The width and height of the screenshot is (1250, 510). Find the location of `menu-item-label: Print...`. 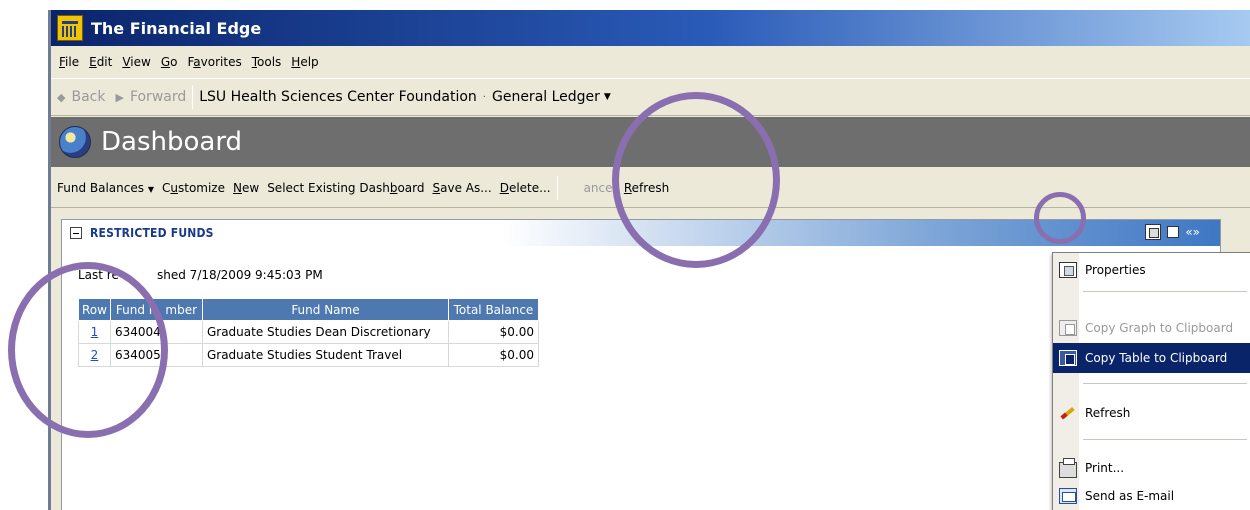

menu-item-label: Print... is located at coordinates (1105, 468).